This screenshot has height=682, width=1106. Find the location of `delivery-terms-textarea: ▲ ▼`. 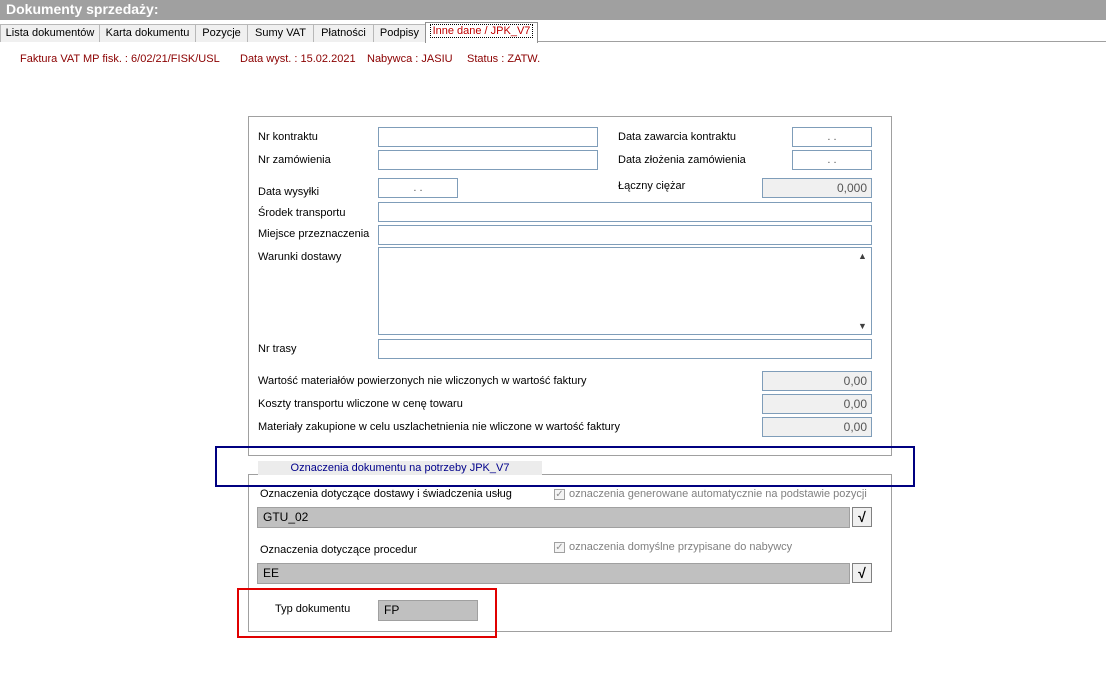

delivery-terms-textarea: ▲ ▼ is located at coordinates (625, 291).